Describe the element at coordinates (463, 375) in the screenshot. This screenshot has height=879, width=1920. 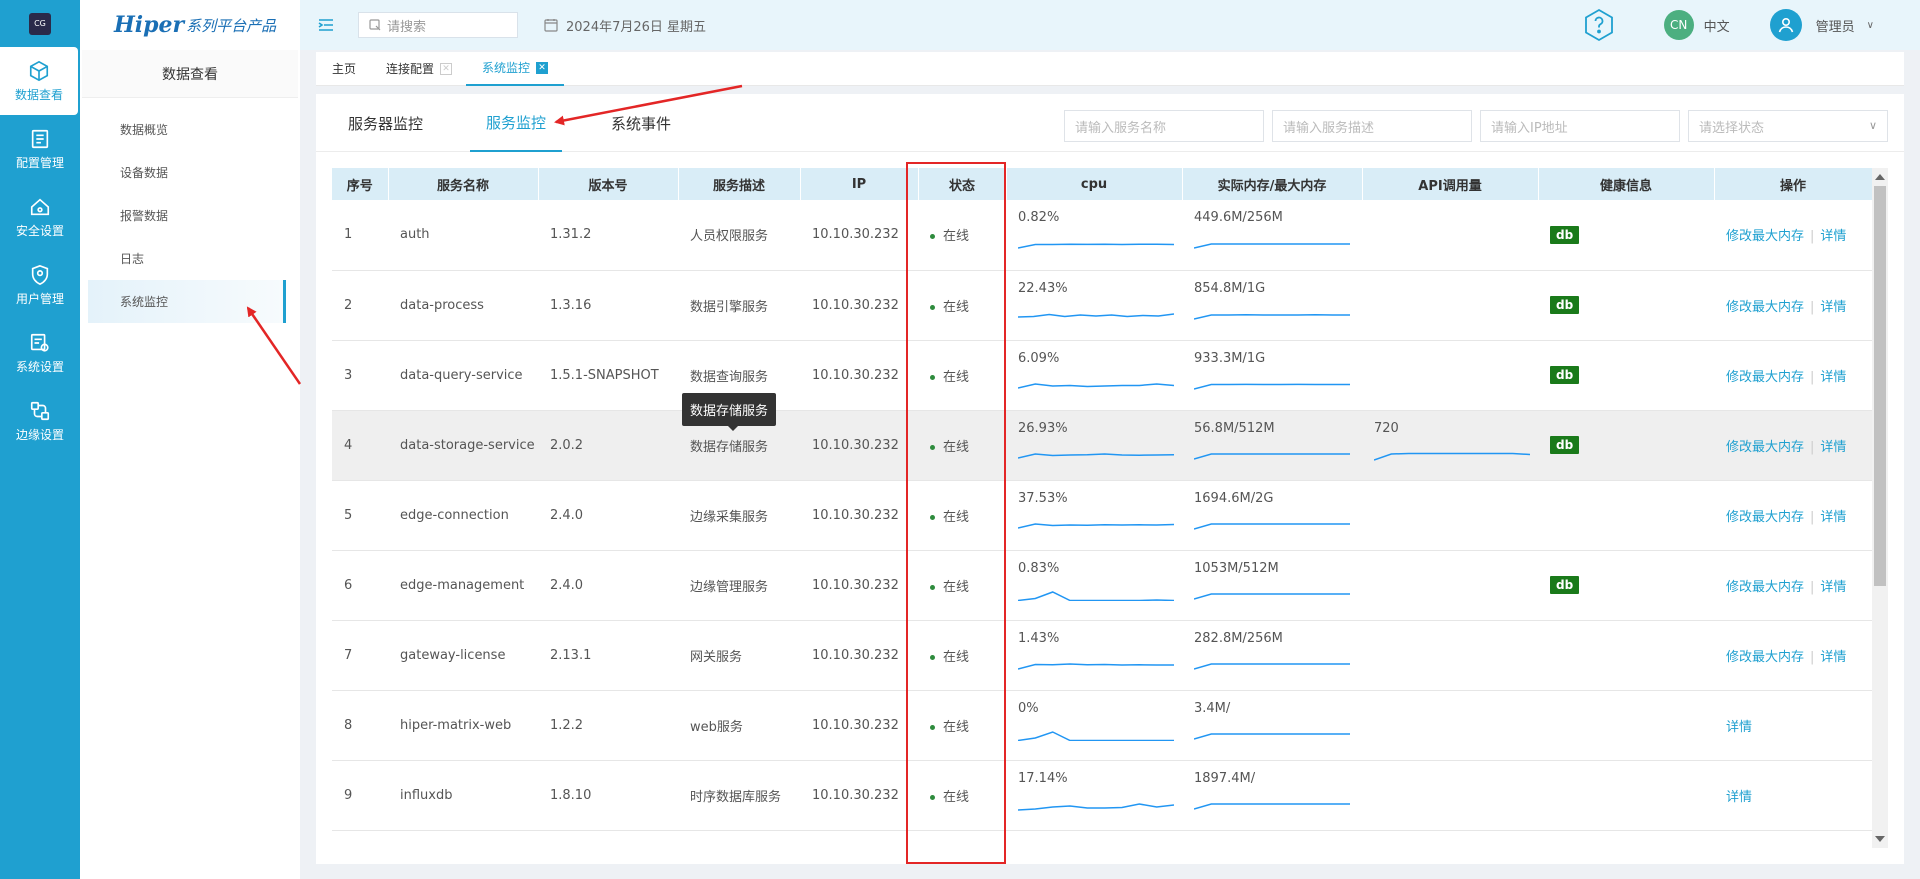
I see `cell-service-name: data-query-service` at that location.